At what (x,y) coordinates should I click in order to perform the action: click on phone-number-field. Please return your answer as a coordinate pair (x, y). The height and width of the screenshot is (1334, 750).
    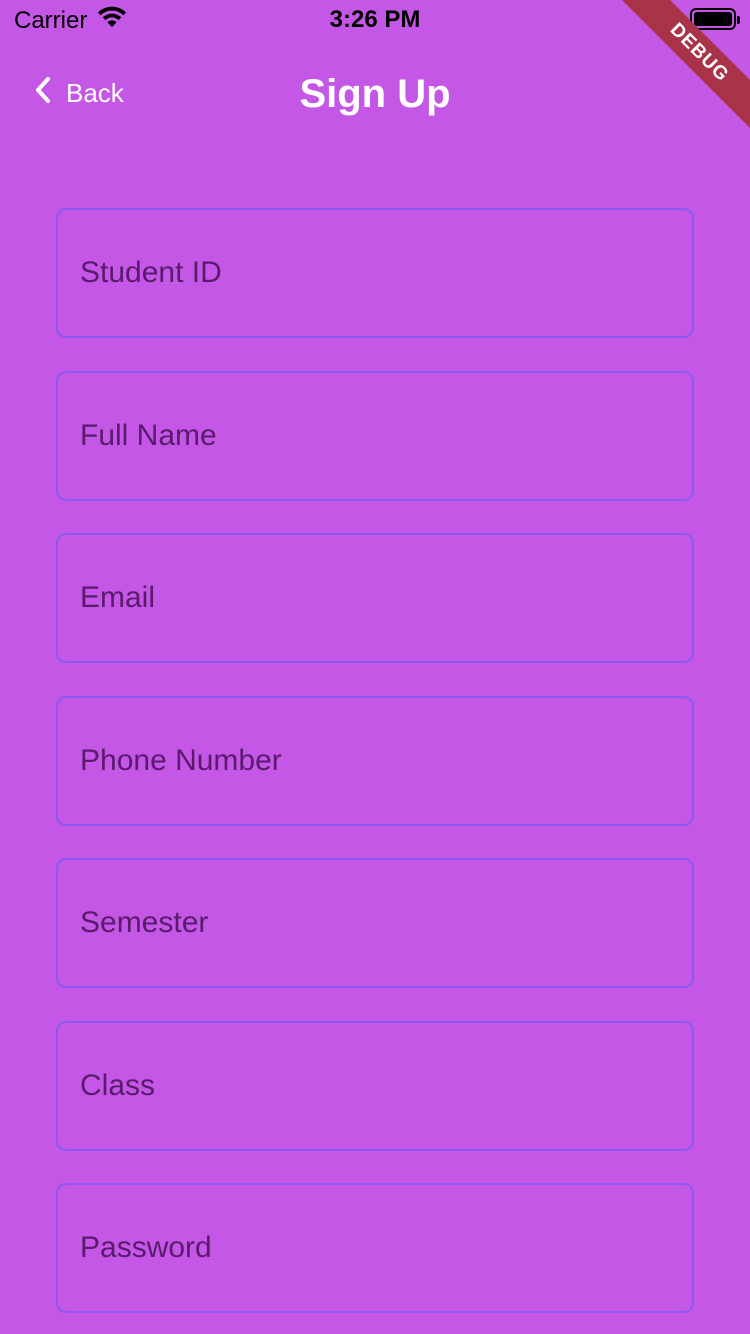
    Looking at the image, I should click on (375, 760).